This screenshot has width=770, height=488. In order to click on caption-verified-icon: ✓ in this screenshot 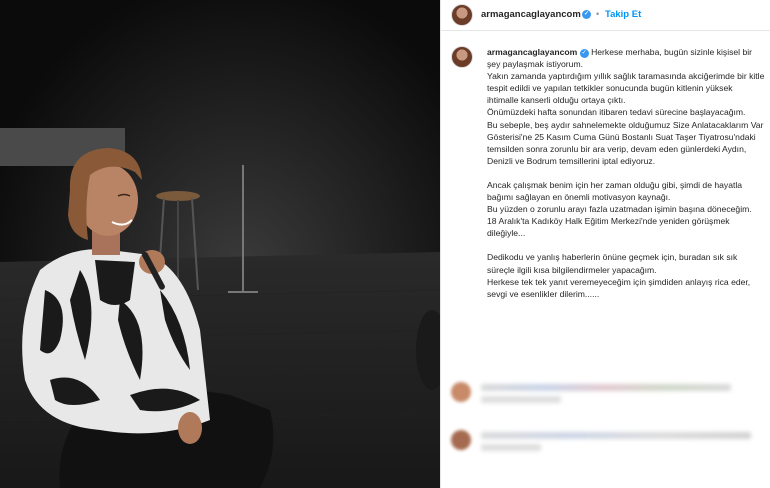, I will do `click(584, 53)`.